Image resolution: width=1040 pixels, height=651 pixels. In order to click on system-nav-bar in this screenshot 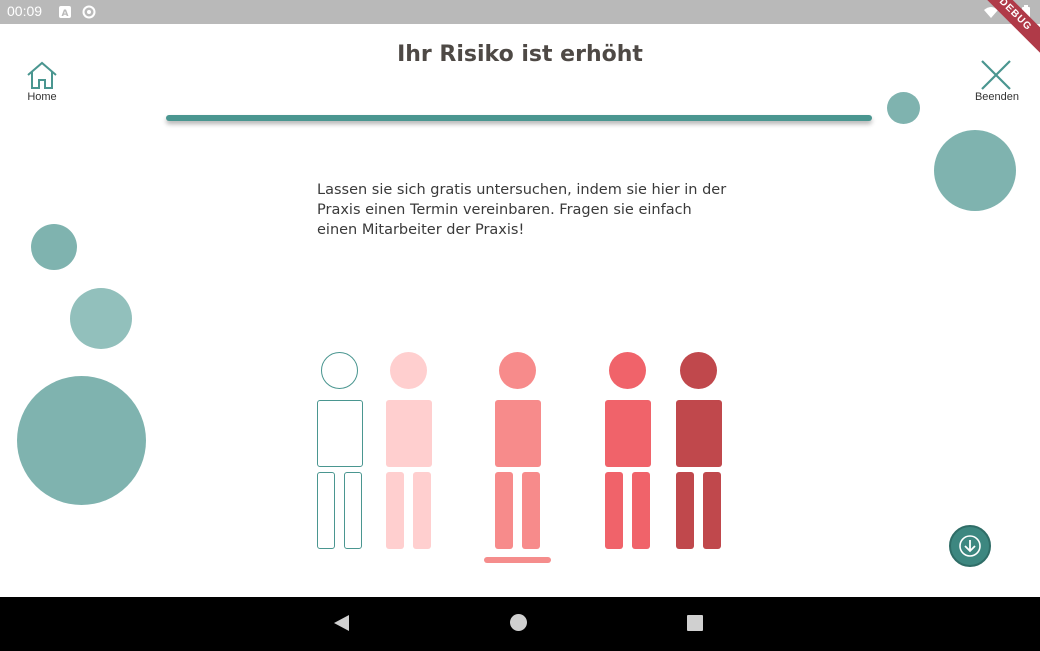, I will do `click(520, 624)`.